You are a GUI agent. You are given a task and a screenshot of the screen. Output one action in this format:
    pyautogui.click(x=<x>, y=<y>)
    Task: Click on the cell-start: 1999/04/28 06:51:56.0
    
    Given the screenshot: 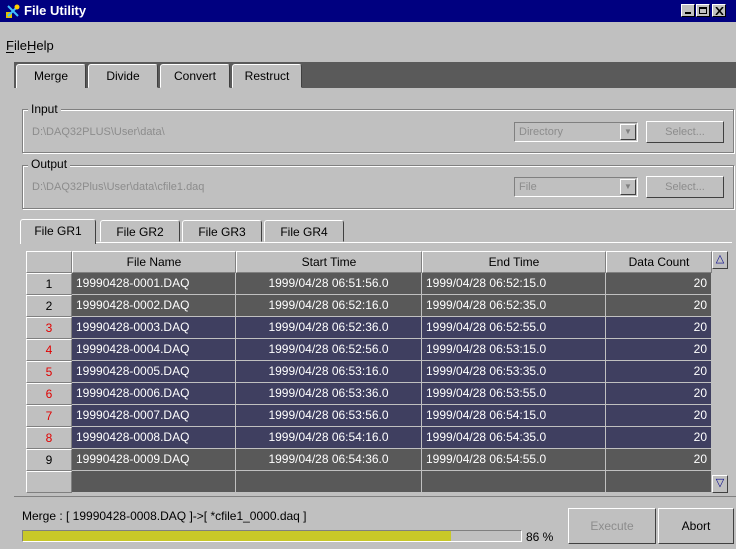 What is the action you would take?
    pyautogui.click(x=329, y=284)
    